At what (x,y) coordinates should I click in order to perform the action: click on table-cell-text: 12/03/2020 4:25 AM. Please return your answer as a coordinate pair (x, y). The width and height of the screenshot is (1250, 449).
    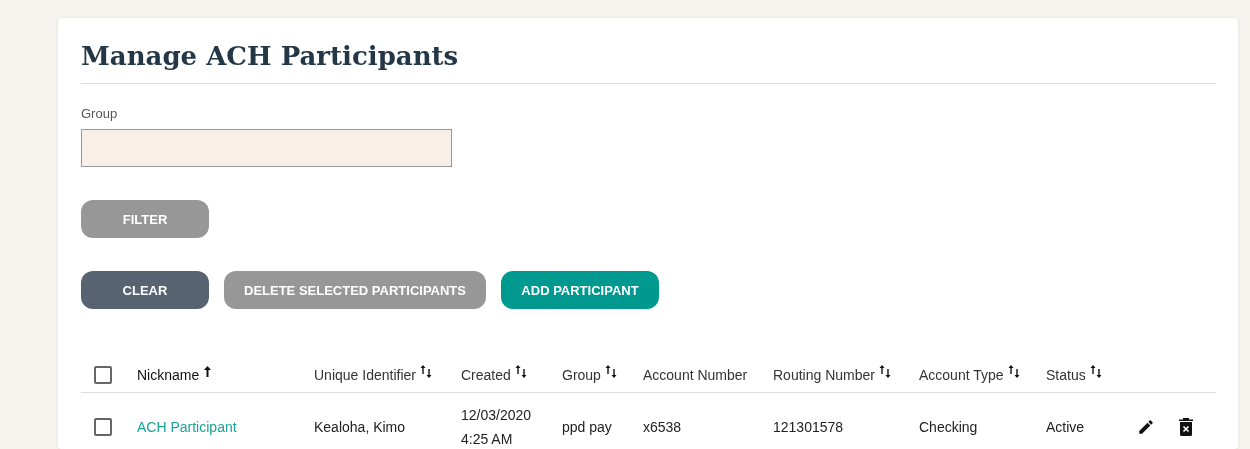
    Looking at the image, I should click on (496, 427).